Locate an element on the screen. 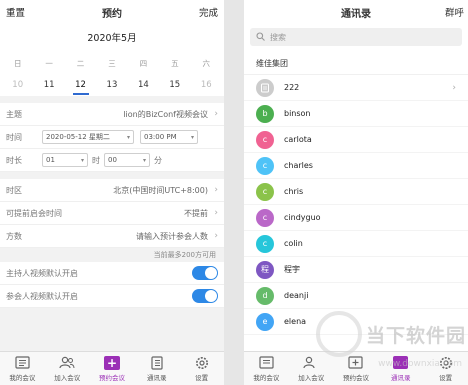 This screenshot has width=468, height=385. date-cell: 16 is located at coordinates (206, 85).